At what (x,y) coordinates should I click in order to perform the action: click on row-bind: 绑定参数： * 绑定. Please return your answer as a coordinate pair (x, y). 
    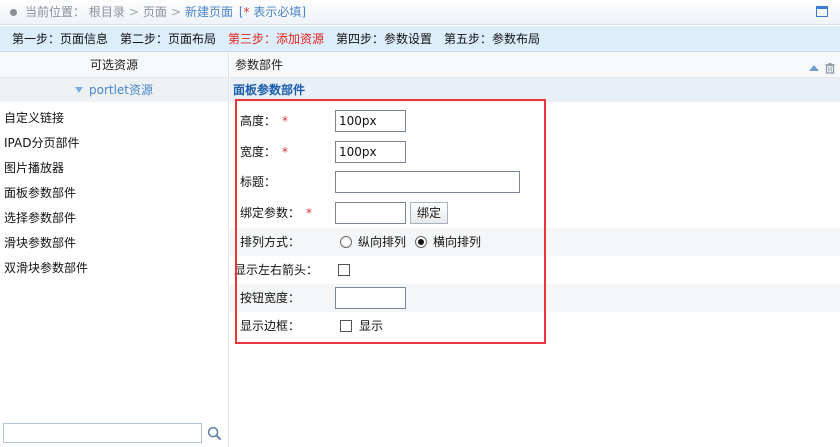
    Looking at the image, I should click on (535, 213).